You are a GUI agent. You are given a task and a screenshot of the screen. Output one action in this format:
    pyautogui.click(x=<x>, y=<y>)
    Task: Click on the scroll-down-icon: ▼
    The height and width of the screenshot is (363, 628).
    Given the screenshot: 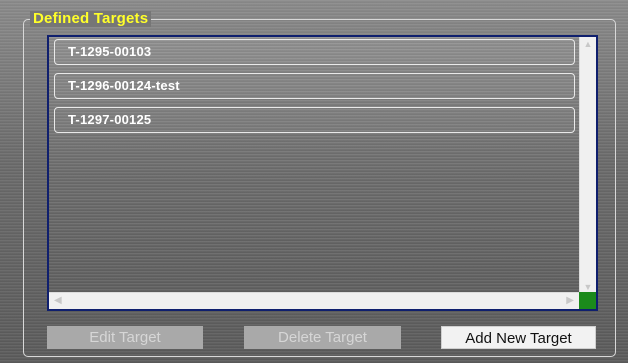 What is the action you would take?
    pyautogui.click(x=588, y=287)
    